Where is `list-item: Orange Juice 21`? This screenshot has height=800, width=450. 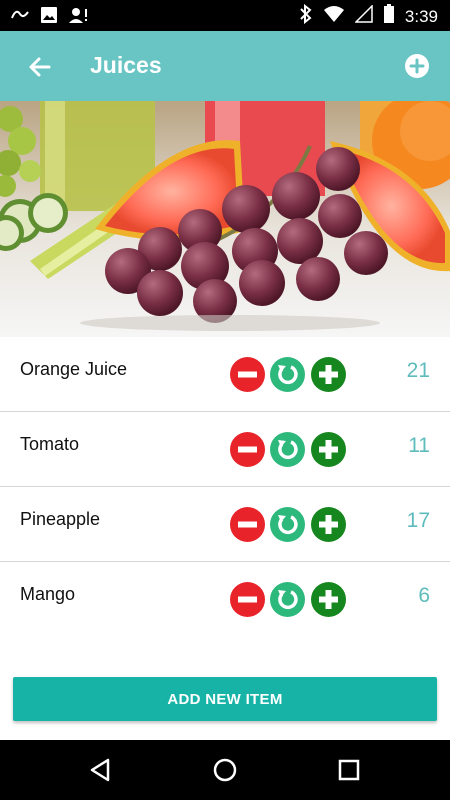
list-item: Orange Juice 21 is located at coordinates (225, 374).